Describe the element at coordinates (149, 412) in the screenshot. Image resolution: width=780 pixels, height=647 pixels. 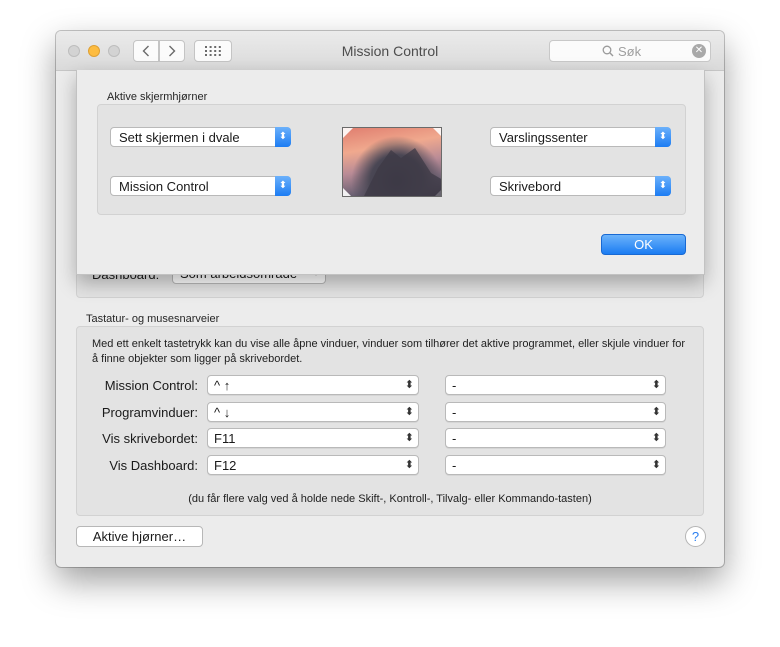
I see `row-label-app-windows: Programvinduer:` at that location.